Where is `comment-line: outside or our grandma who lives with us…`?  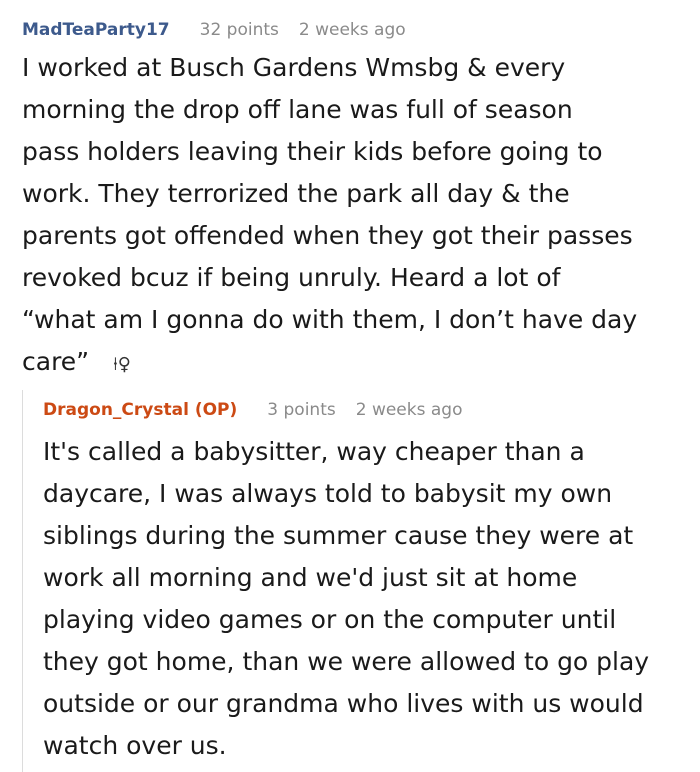
comment-line: outside or our grandma who lives with us… is located at coordinates (343, 703).